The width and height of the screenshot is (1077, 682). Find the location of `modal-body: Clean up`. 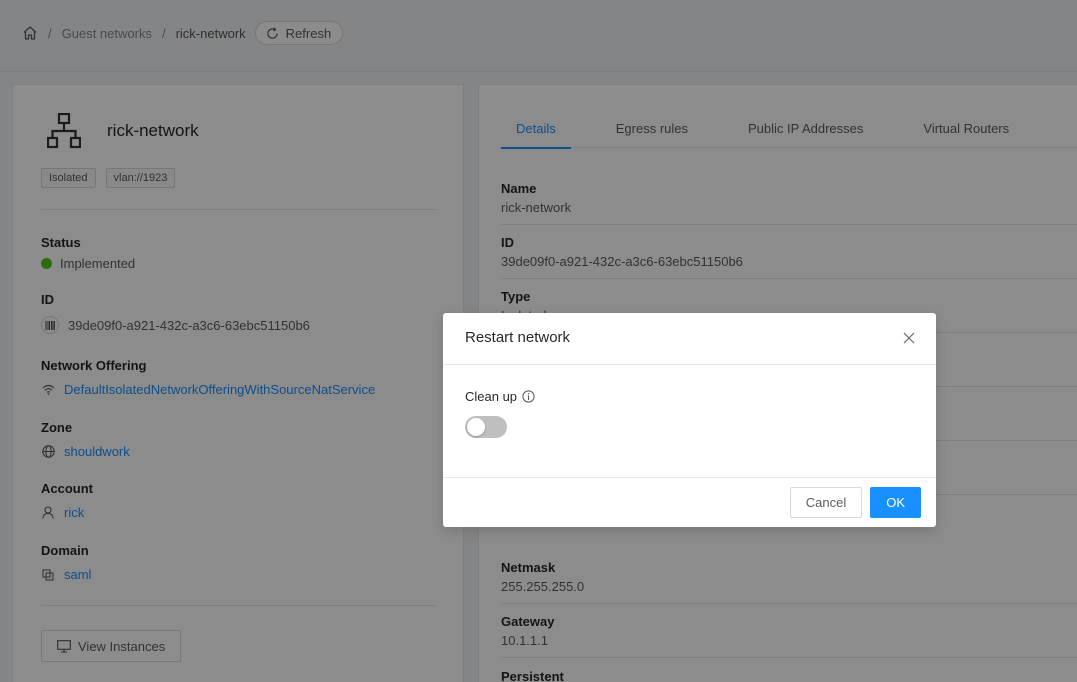

modal-body: Clean up is located at coordinates (689, 421).